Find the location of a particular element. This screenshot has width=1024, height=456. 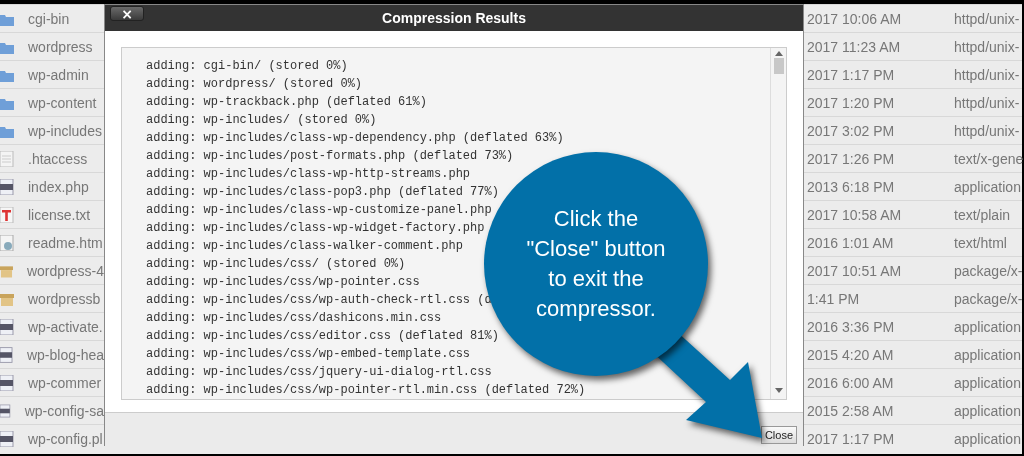

modified-date: 2017 10:58 AM is located at coordinates (854, 214).